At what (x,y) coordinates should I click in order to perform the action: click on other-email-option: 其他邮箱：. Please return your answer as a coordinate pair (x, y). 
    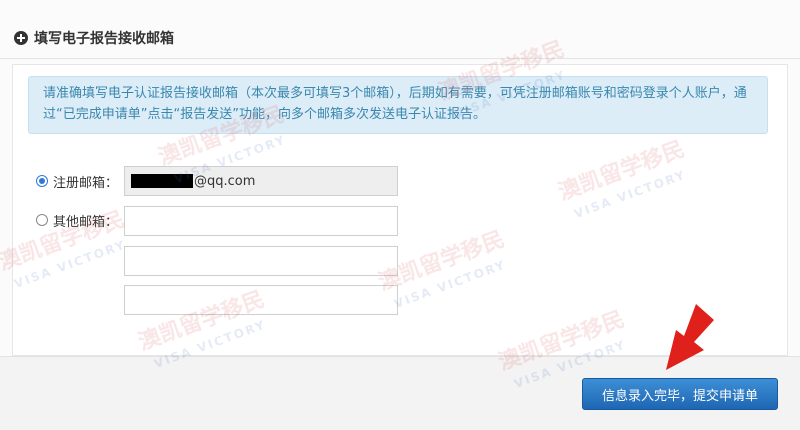
    Looking at the image, I should click on (77, 221).